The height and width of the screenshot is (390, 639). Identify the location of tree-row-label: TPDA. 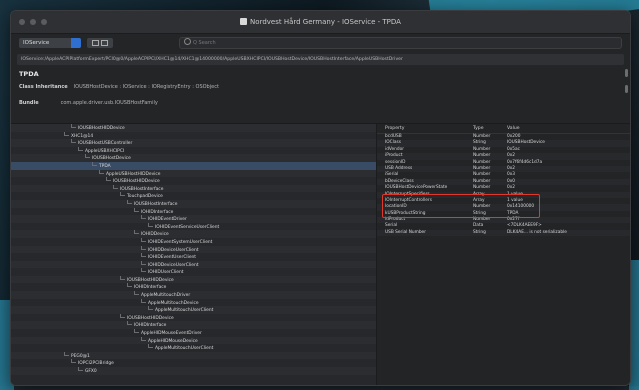
(105, 166).